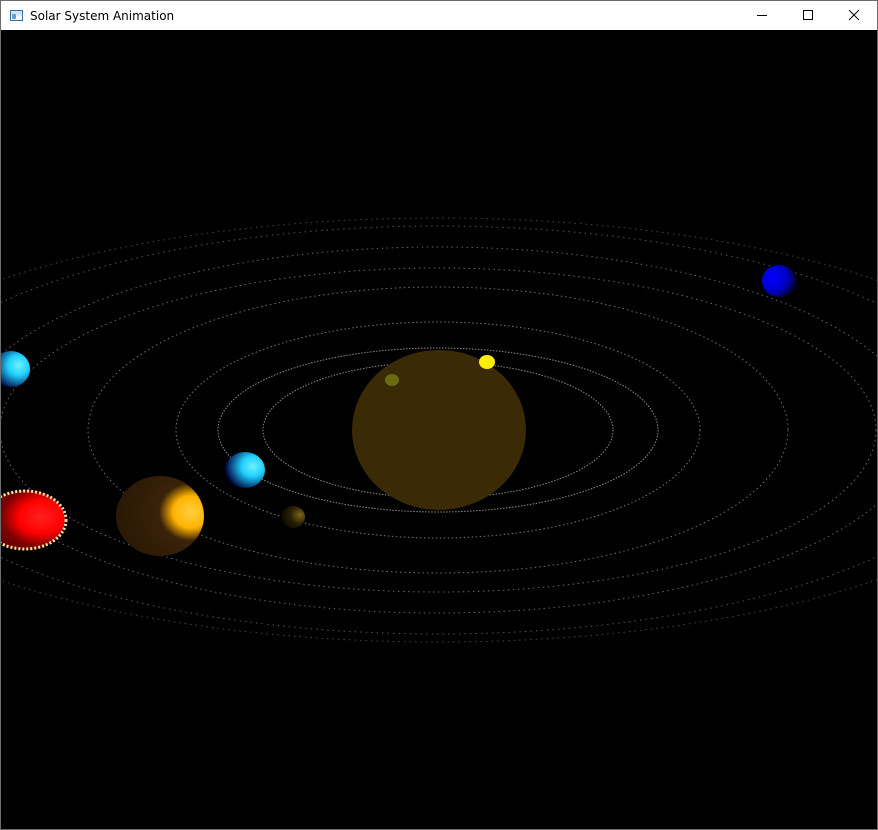  What do you see at coordinates (439, 15) in the screenshot?
I see `title-bar: Solar System Animation` at bounding box center [439, 15].